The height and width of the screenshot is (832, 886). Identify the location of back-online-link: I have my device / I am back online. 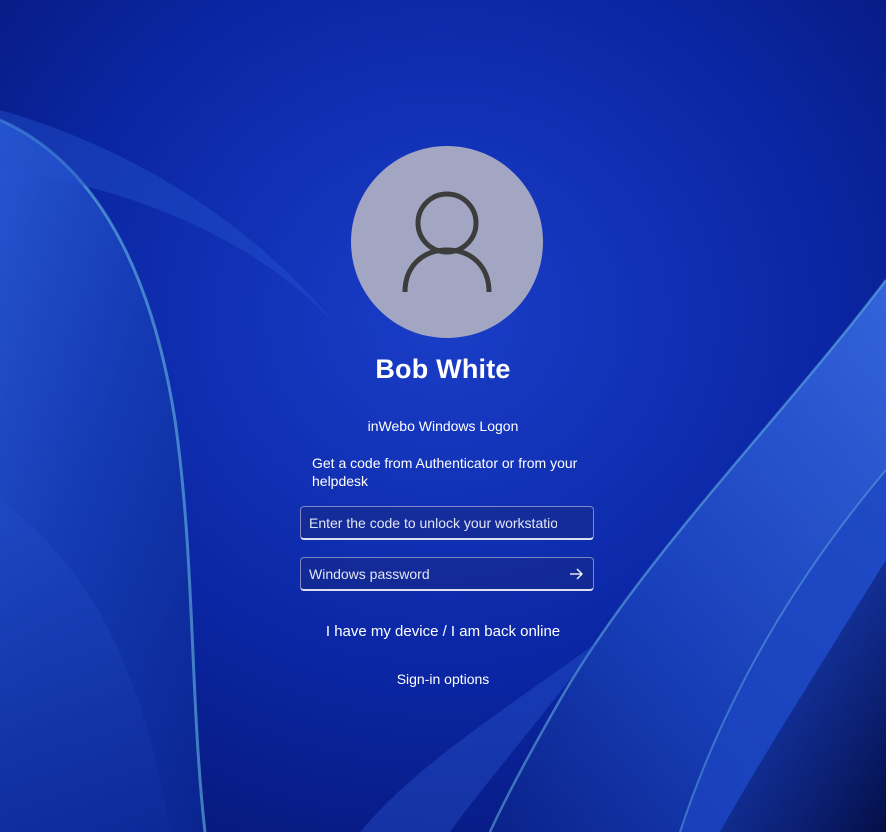
(443, 631).